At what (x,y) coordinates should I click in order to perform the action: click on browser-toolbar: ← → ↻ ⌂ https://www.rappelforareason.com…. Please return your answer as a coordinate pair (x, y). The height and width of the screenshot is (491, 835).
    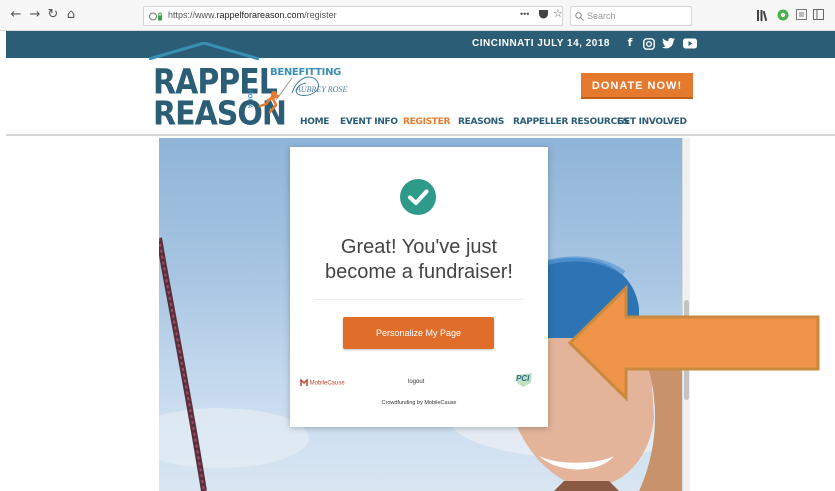
    Looking at the image, I should click on (417, 15).